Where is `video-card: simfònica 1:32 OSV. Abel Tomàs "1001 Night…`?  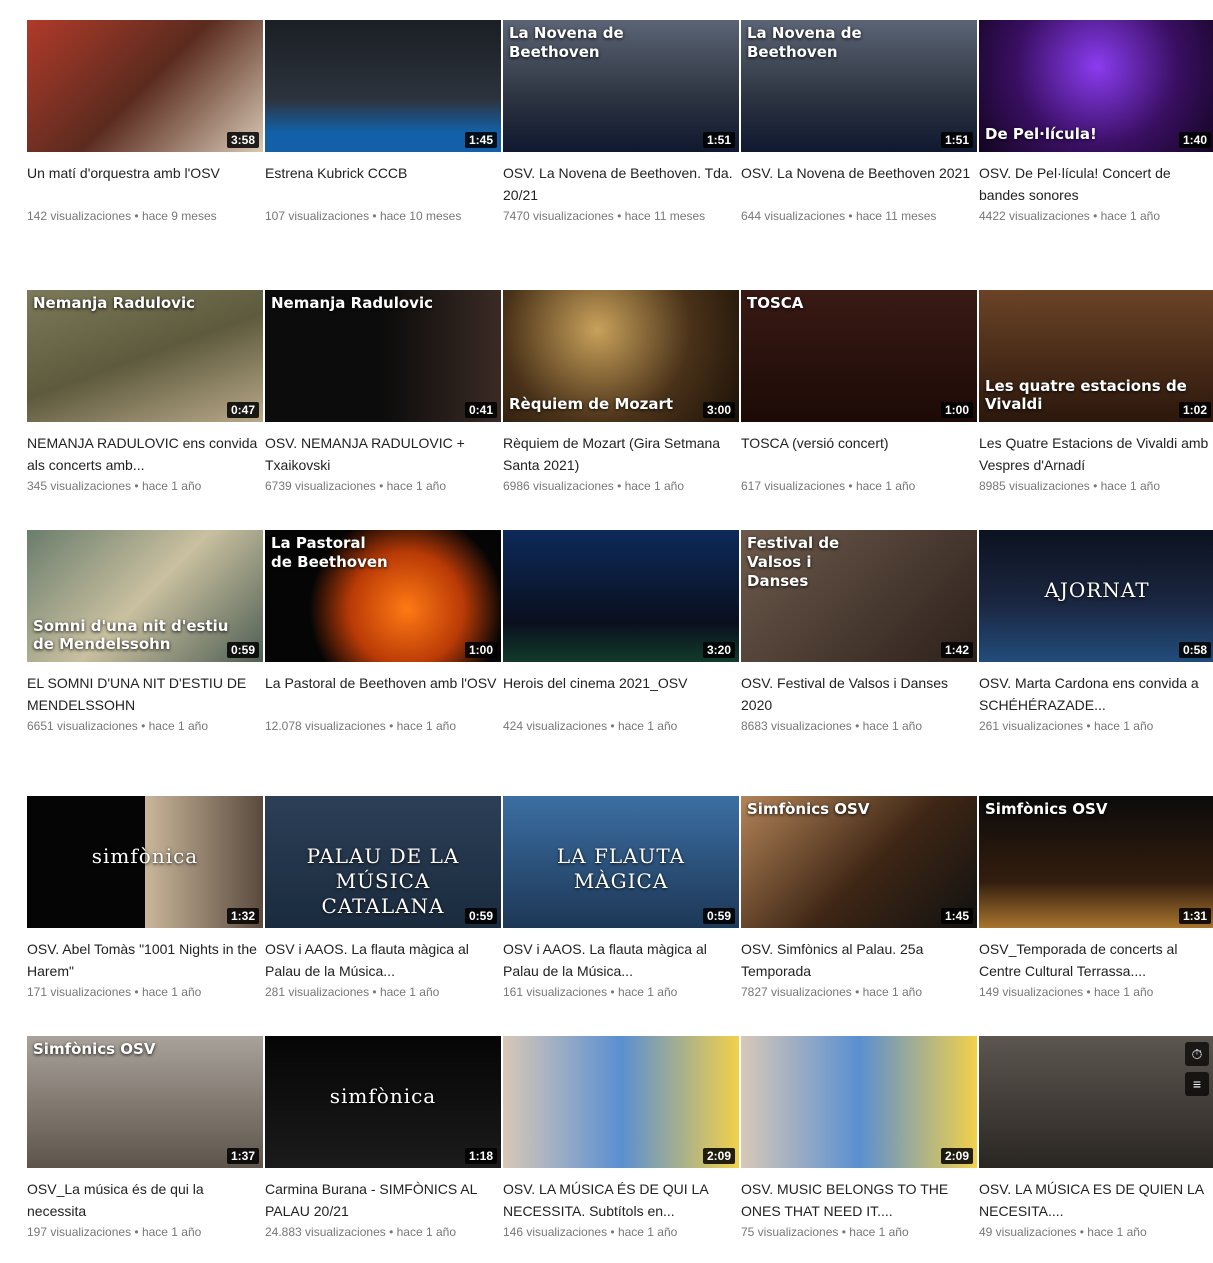
video-card: simfònica 1:32 OSV. Abel Tomàs "1001 Night… is located at coordinates (145, 899).